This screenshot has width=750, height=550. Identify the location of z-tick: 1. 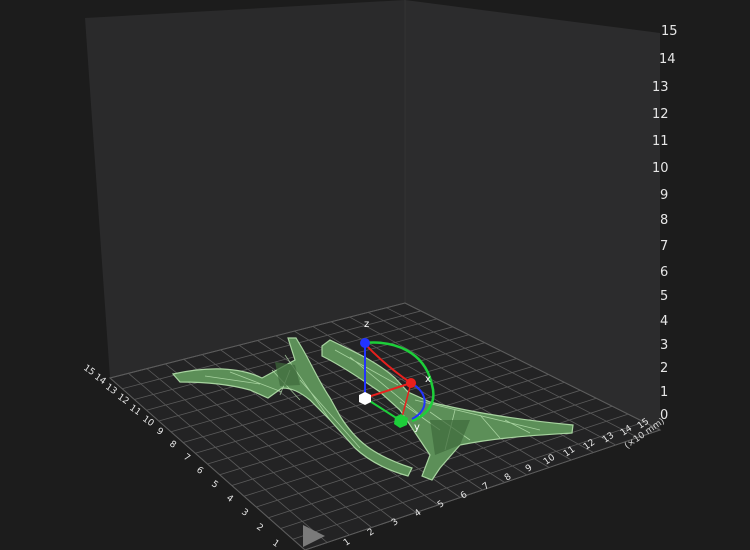
(664, 392).